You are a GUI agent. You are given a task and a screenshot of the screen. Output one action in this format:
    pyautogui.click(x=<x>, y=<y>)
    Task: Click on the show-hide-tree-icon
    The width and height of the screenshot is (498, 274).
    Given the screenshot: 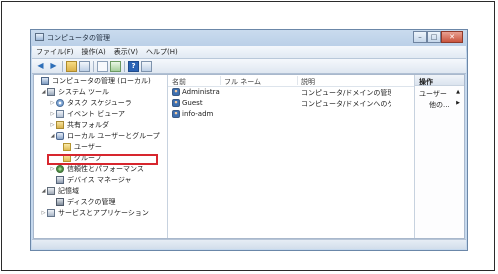 What is the action you would take?
    pyautogui.click(x=84, y=66)
    